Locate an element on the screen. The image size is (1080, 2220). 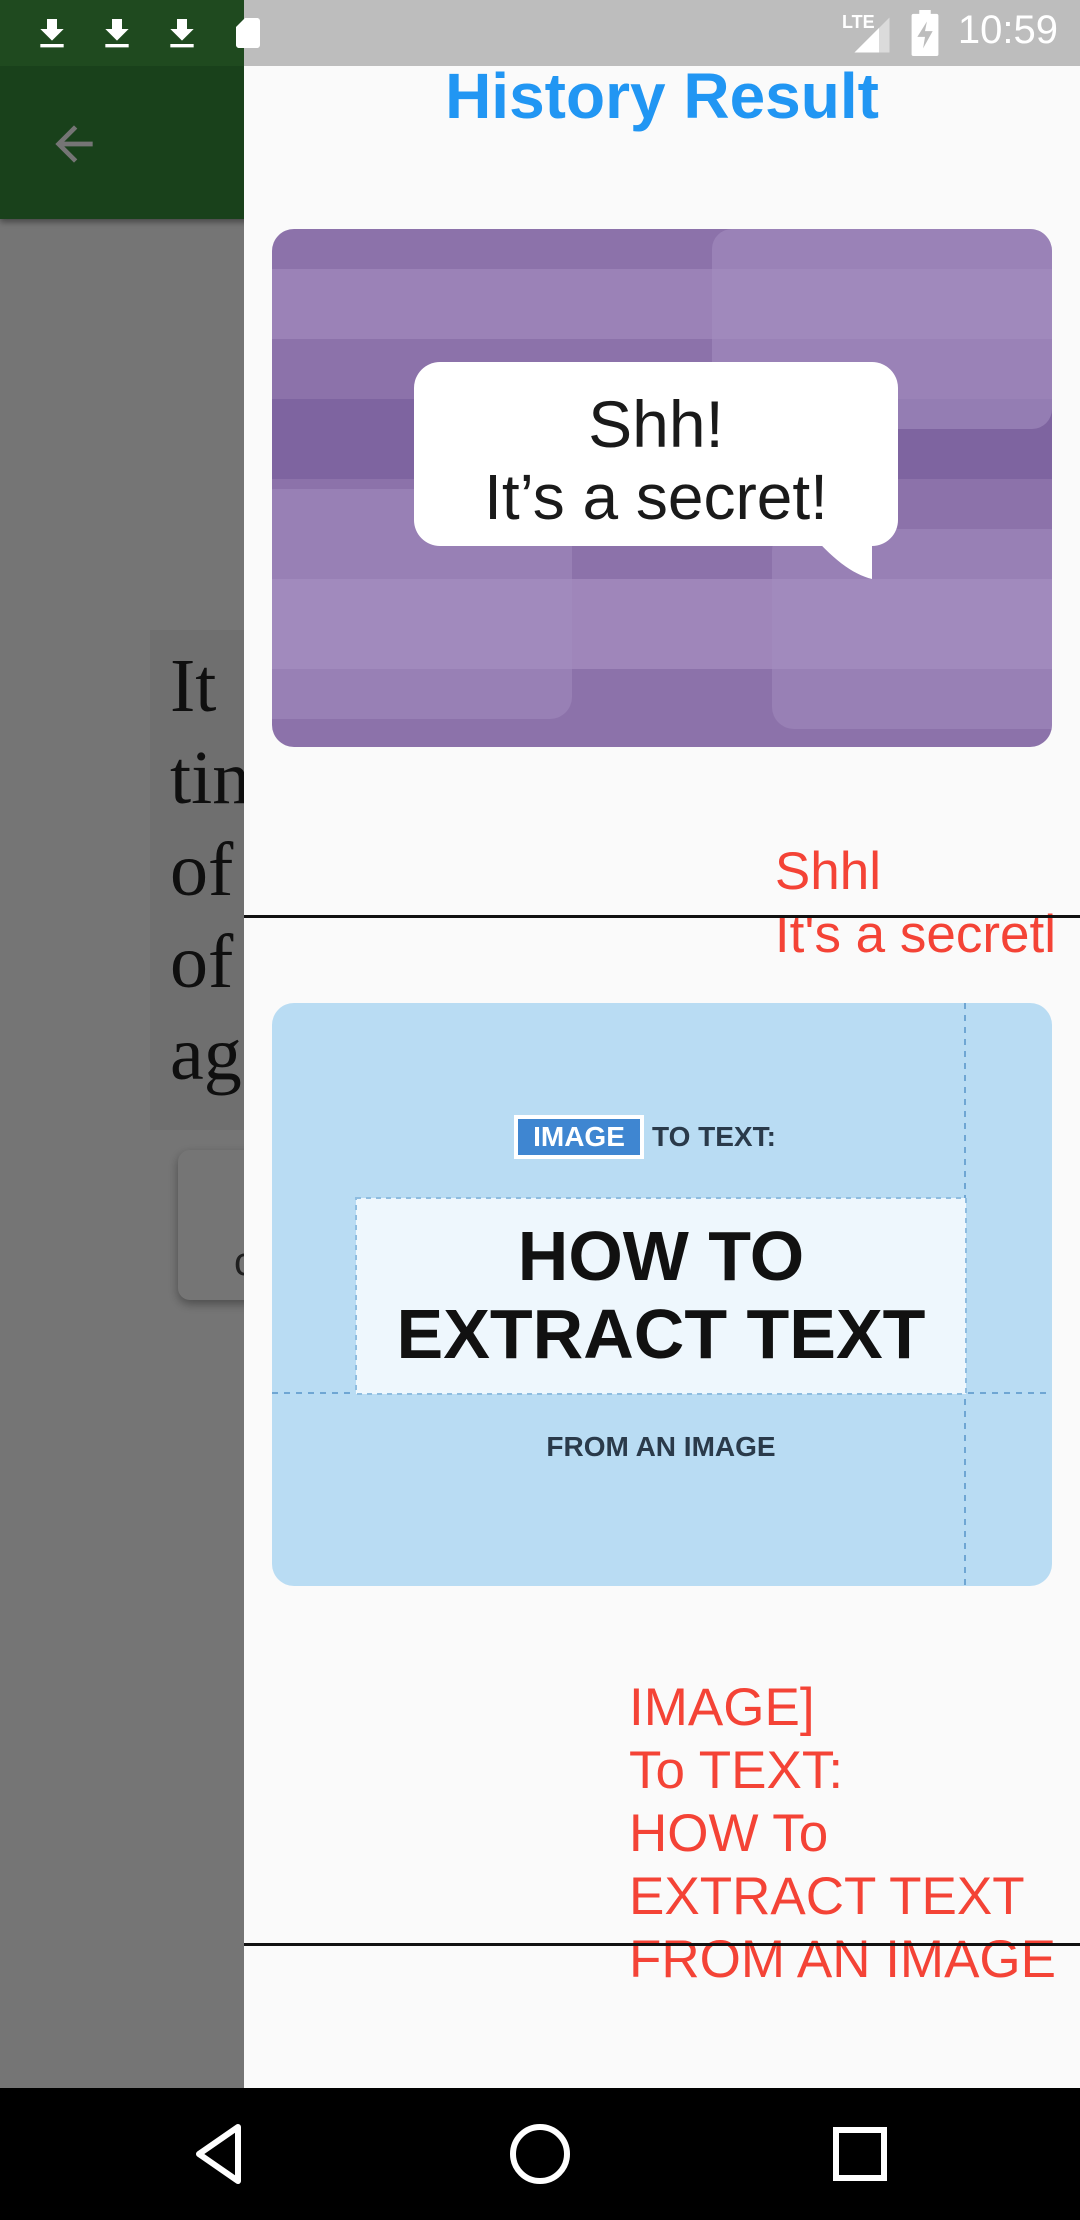
status-bar-right is located at coordinates (662, 33).